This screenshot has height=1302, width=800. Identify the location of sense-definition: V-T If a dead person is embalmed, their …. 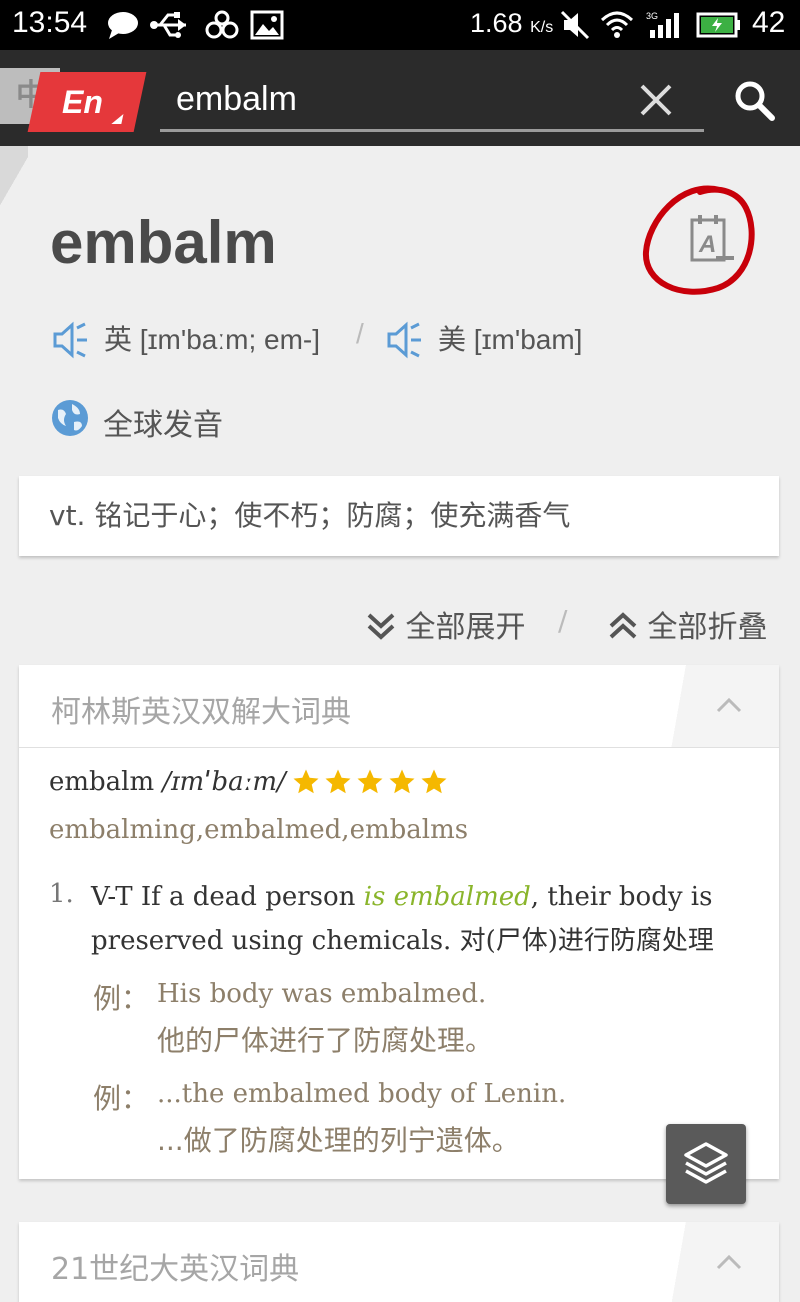
(402, 919).